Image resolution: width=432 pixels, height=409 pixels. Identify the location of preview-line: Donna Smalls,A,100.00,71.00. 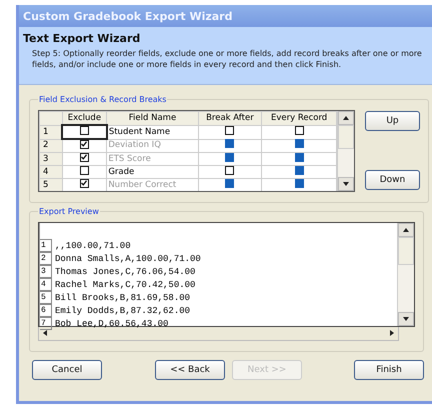
(127, 259).